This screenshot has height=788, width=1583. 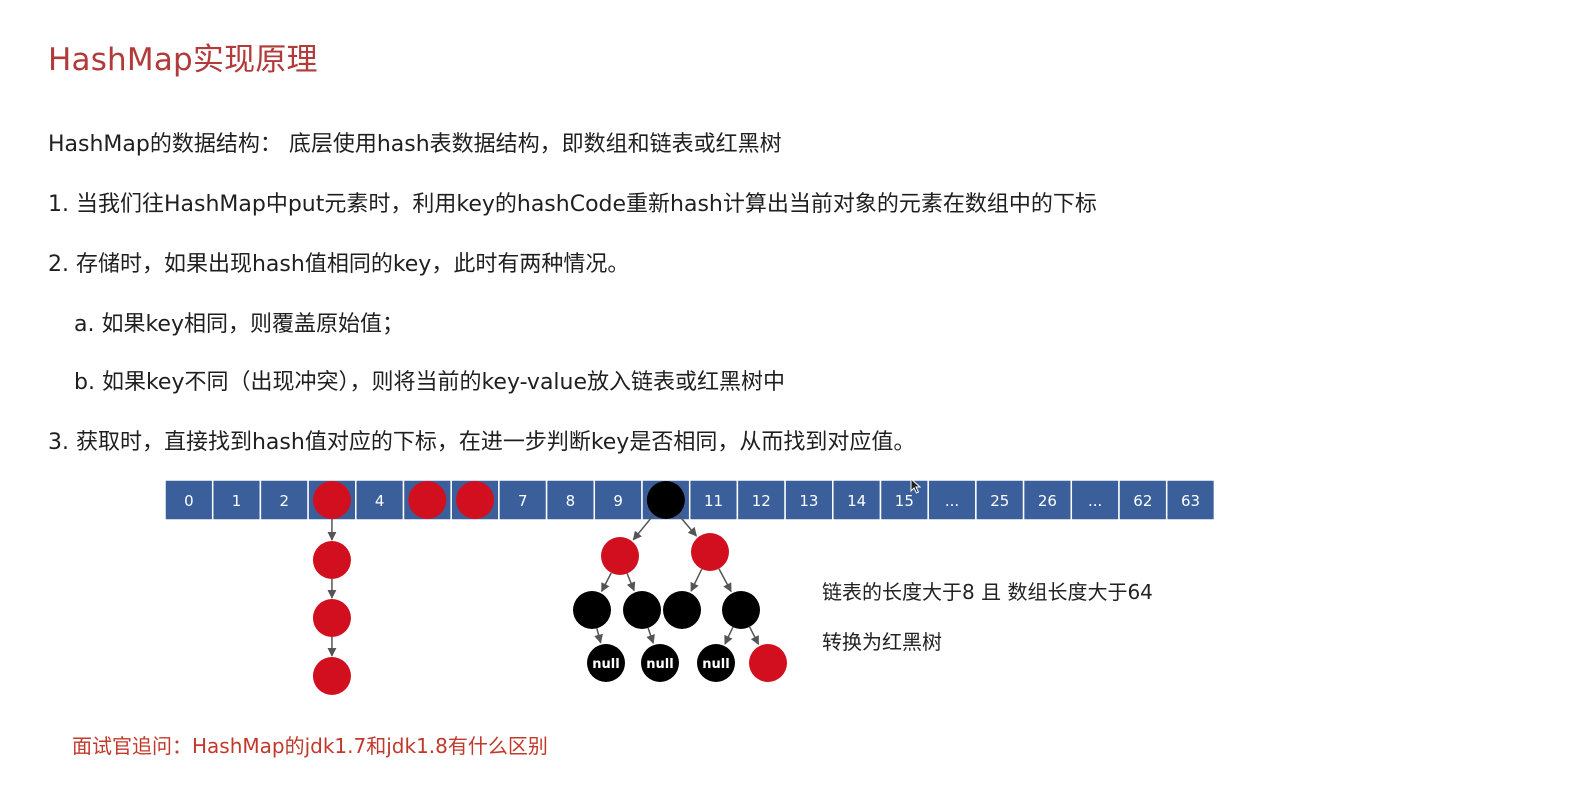 I want to click on treeify-result-note: 转换为红黑树, so click(x=882, y=642).